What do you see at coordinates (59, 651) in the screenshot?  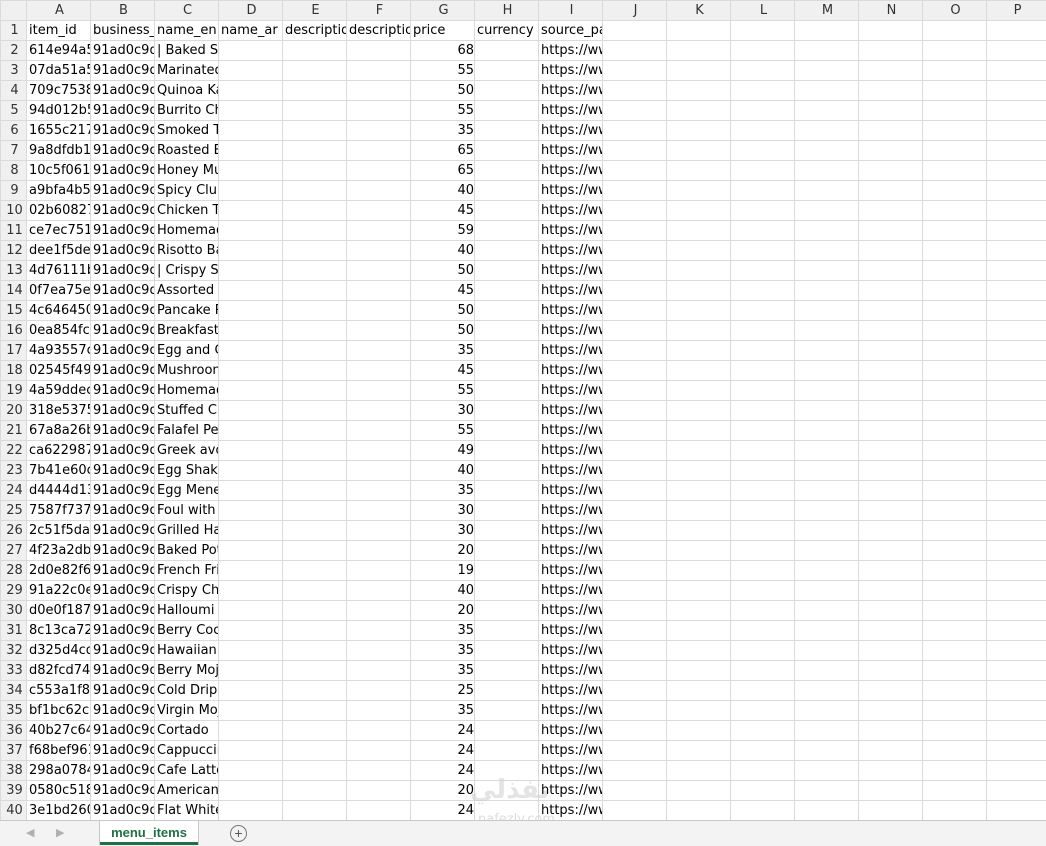 I see `cell-item-id: d325d4cdf` at bounding box center [59, 651].